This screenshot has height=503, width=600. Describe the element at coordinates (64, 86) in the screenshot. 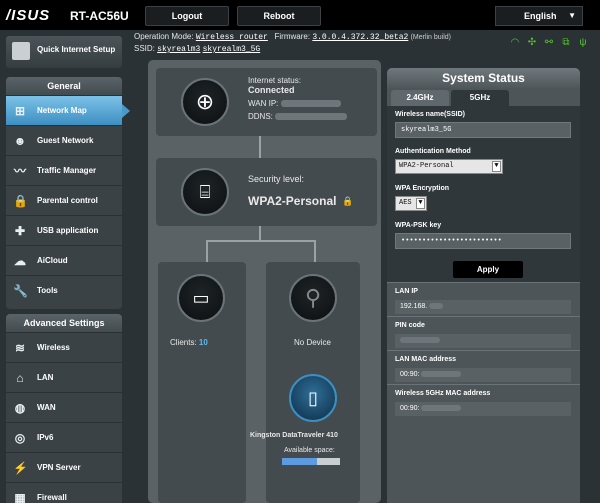

I see `general-title: General` at that location.